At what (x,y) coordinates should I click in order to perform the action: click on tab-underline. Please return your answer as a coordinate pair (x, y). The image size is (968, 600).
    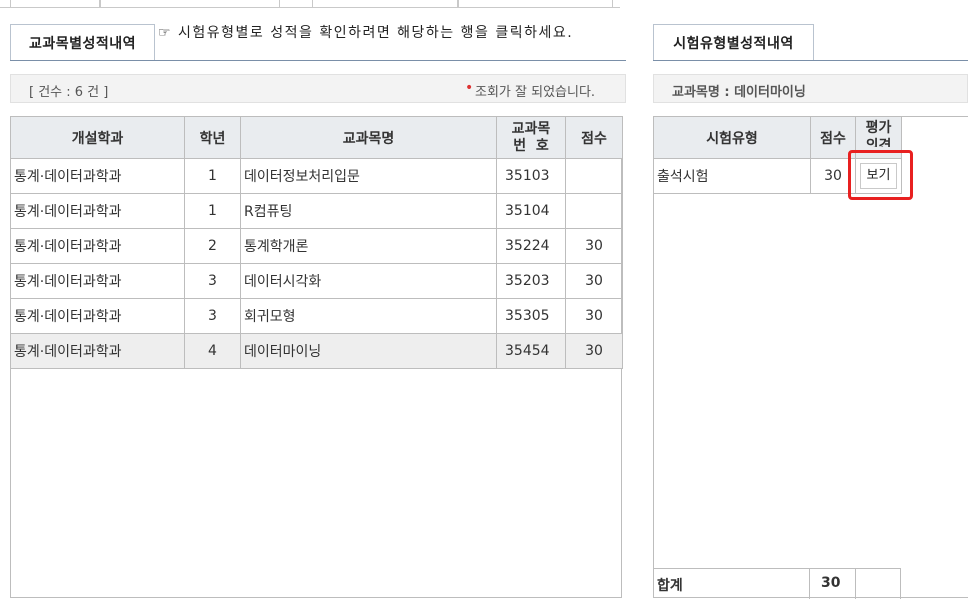
    Looking at the image, I should click on (318, 60).